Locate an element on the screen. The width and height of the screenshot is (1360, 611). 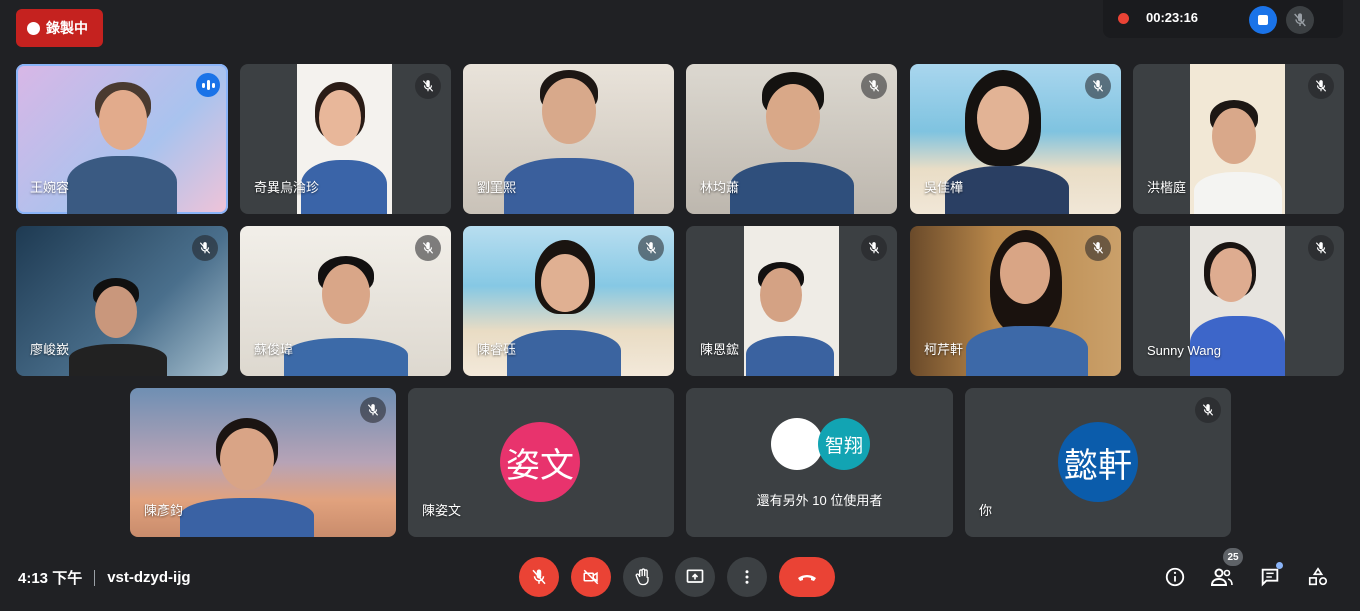
hang-up-icon is located at coordinates (807, 578).